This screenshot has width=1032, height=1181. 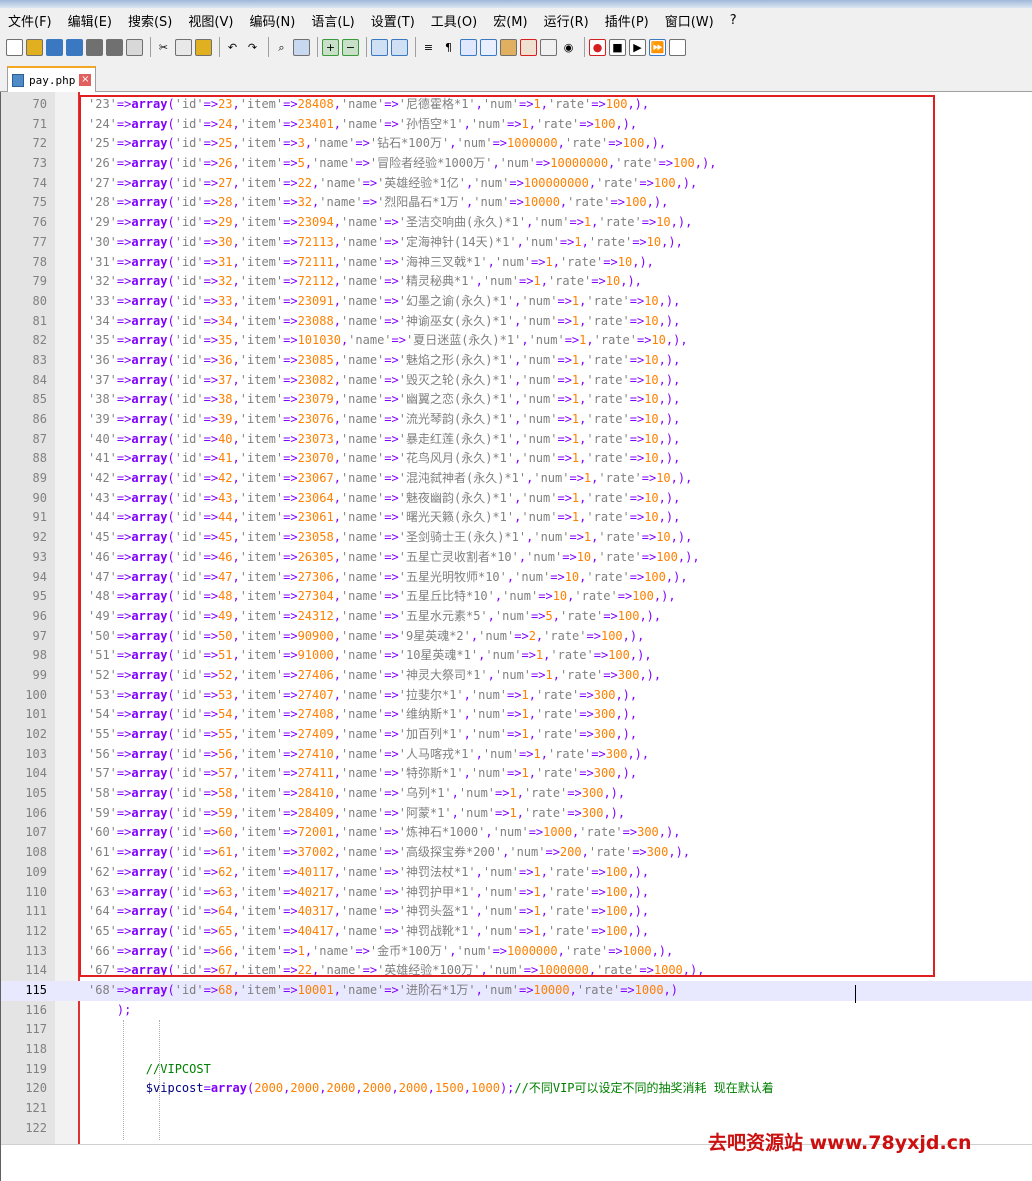 What do you see at coordinates (272, 20) in the screenshot?
I see `menu-item: 编码(N)` at bounding box center [272, 20].